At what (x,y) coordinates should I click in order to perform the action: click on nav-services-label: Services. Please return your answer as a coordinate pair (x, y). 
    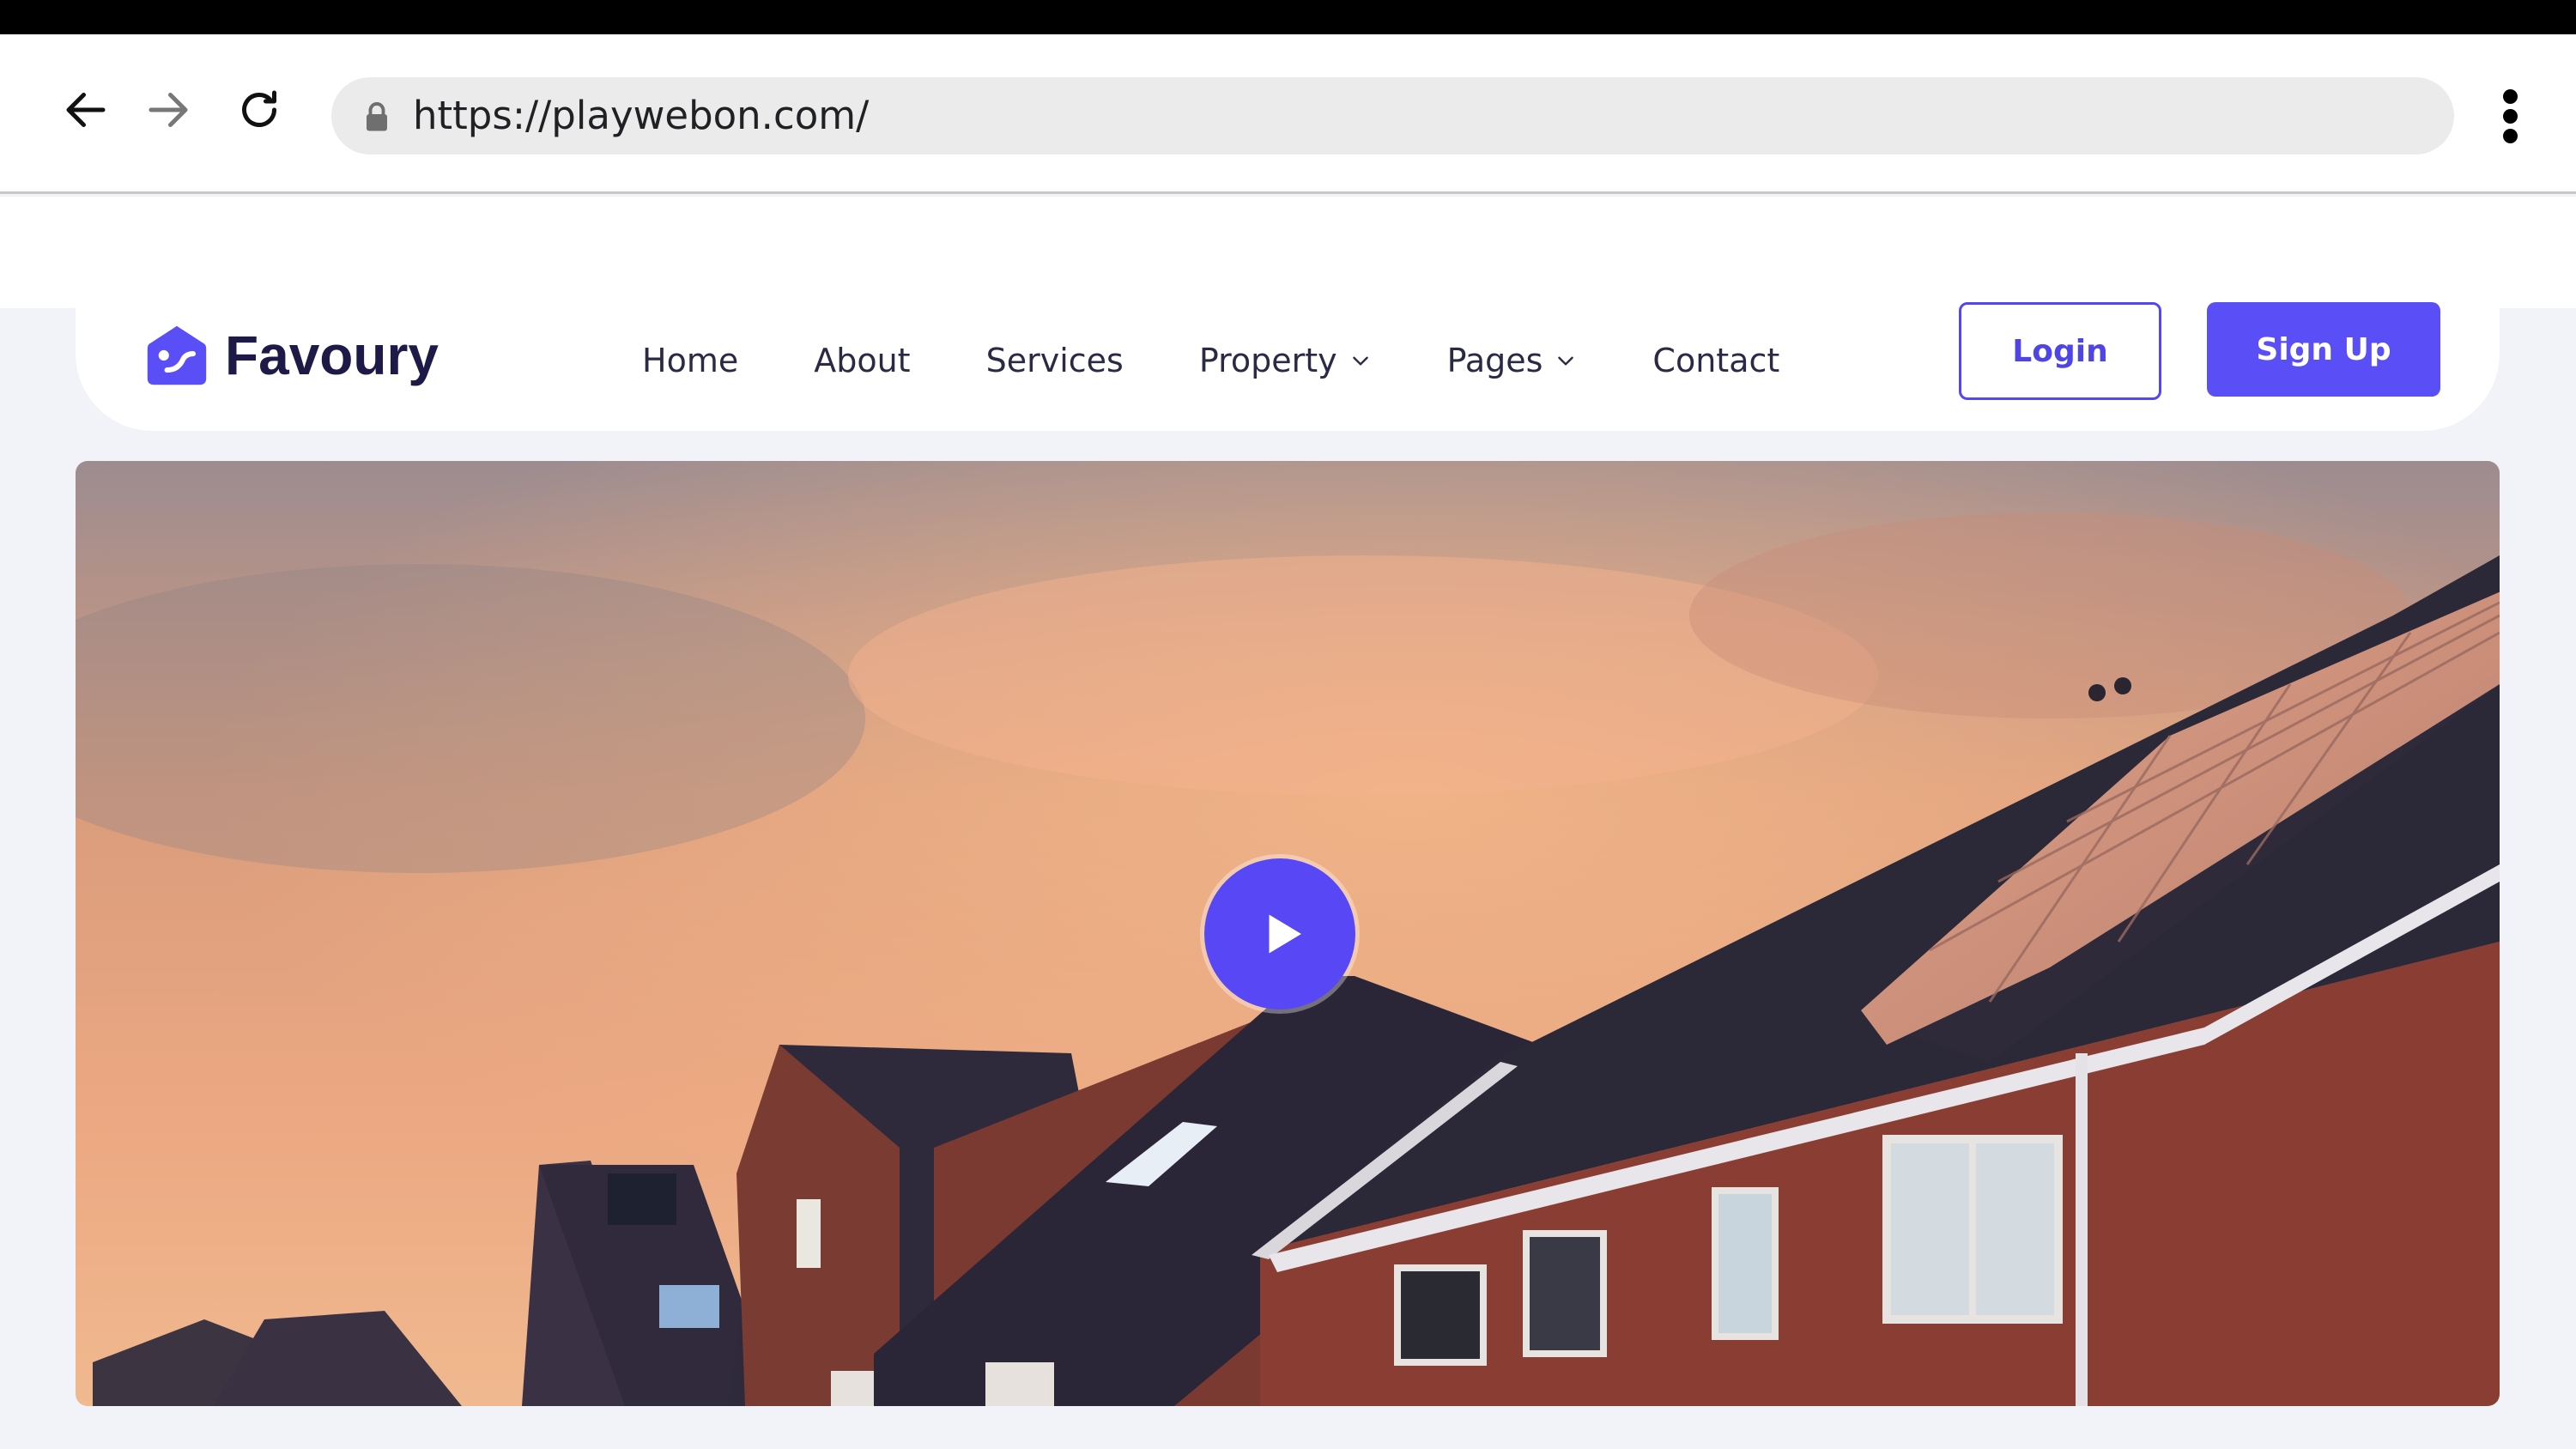
    Looking at the image, I should click on (1054, 360).